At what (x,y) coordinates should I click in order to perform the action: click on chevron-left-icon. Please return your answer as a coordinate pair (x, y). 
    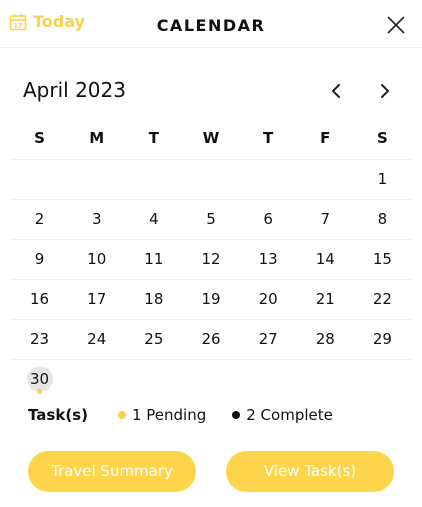
    Looking at the image, I should click on (336, 91).